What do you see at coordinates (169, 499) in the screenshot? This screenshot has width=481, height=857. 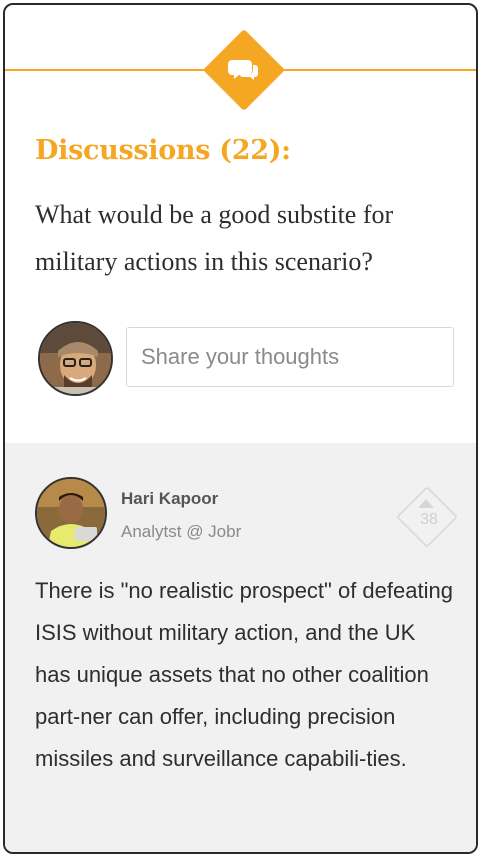 I see `commenter-name: Hari Kapoor` at bounding box center [169, 499].